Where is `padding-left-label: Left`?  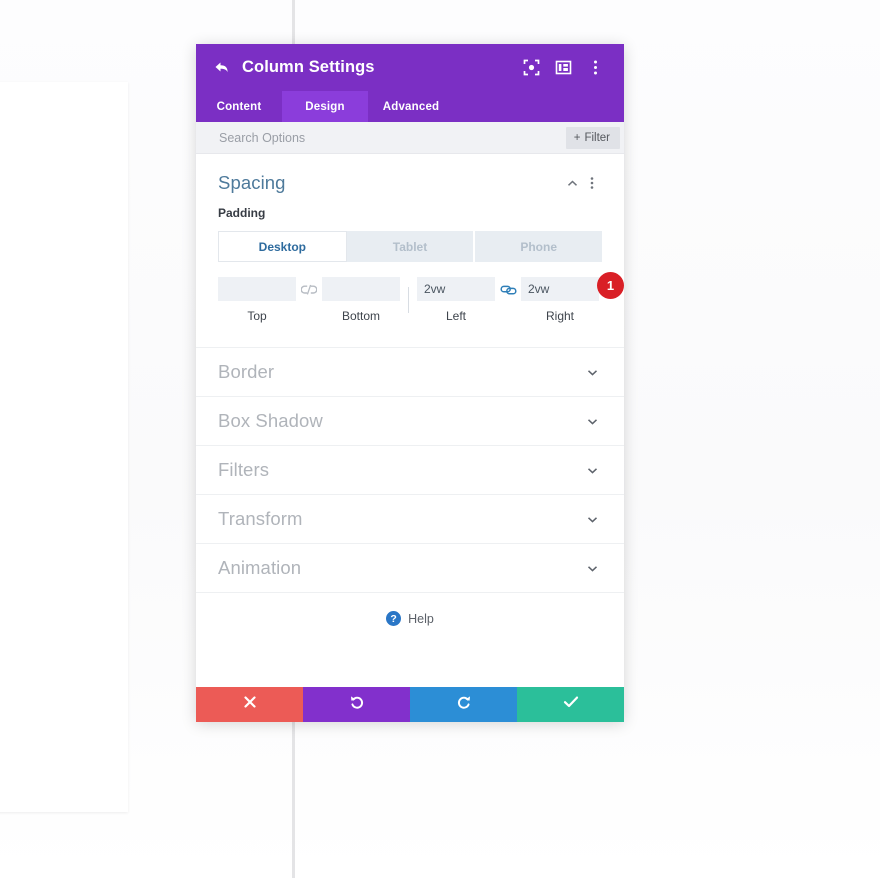
padding-left-label: Left is located at coordinates (455, 316).